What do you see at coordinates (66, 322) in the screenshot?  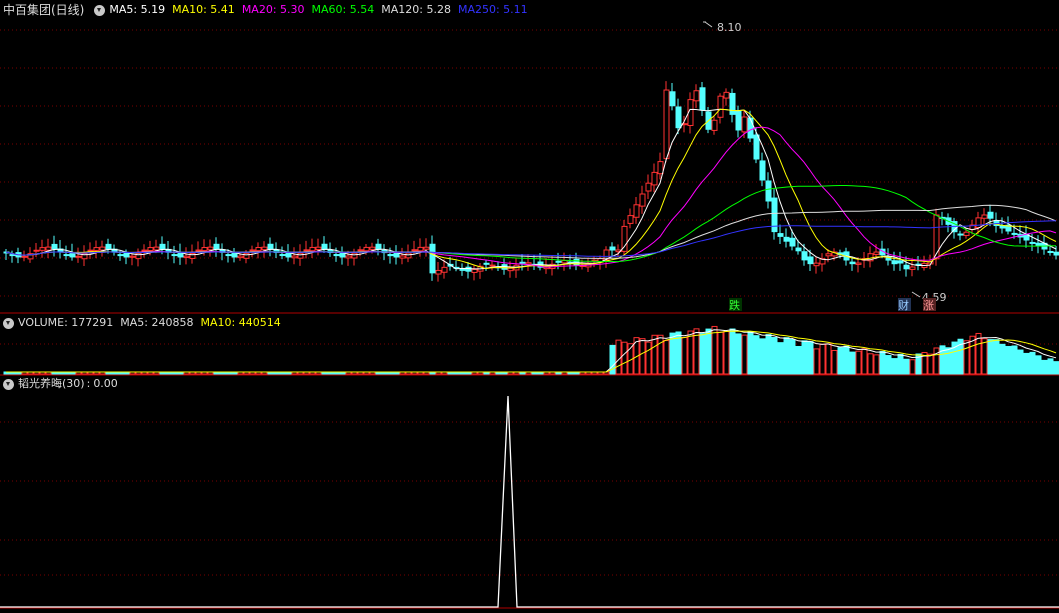 I see `volume-label: VOLUME: 177291` at bounding box center [66, 322].